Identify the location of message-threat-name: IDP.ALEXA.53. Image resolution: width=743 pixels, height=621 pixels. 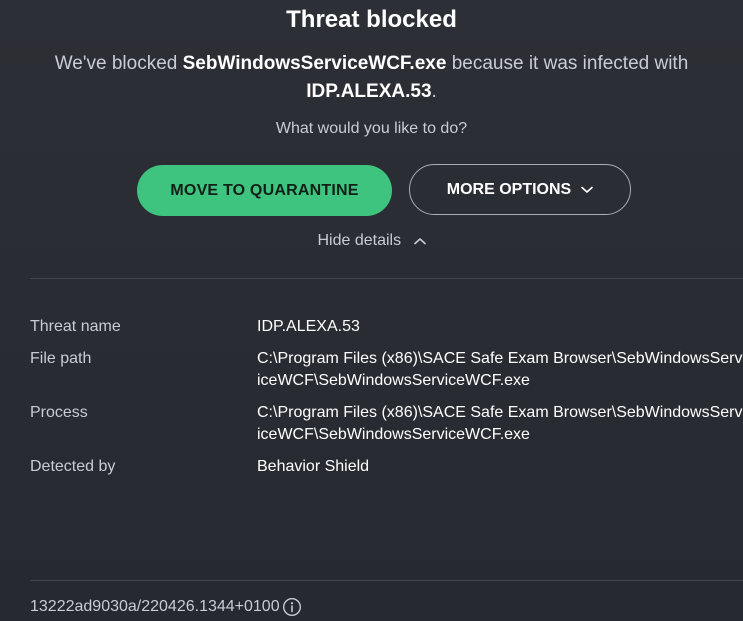
(369, 91).